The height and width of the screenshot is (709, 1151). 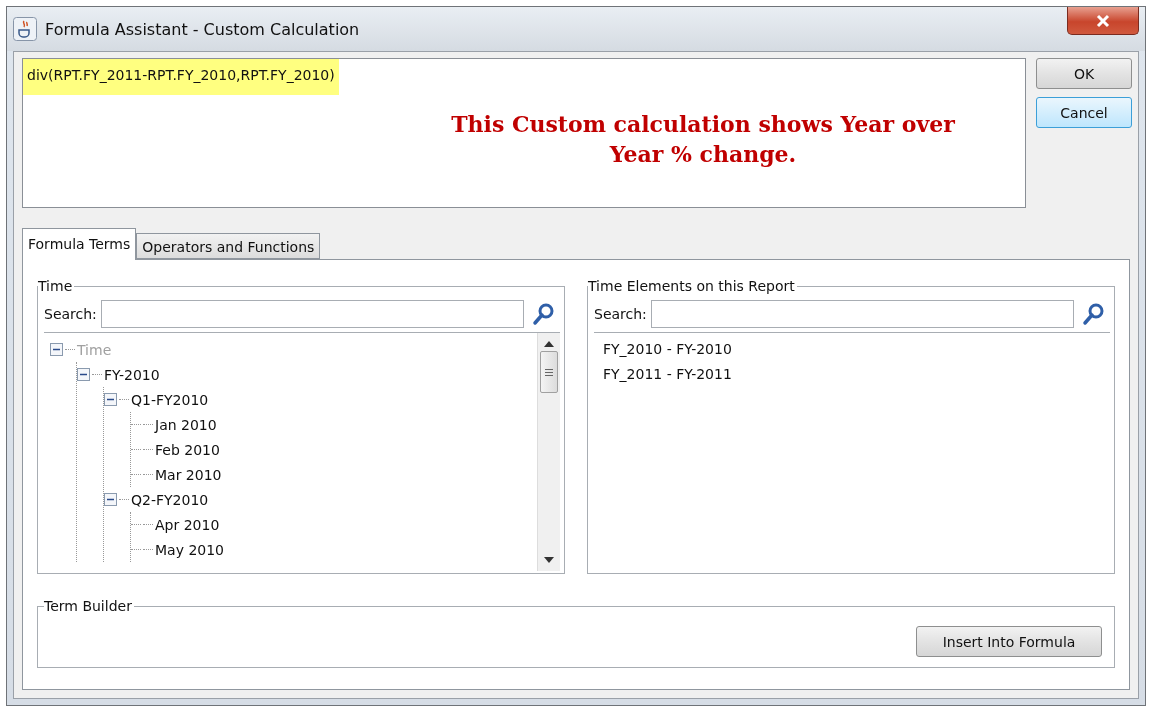 What do you see at coordinates (1084, 112) in the screenshot?
I see `dialog-button: Cancel` at bounding box center [1084, 112].